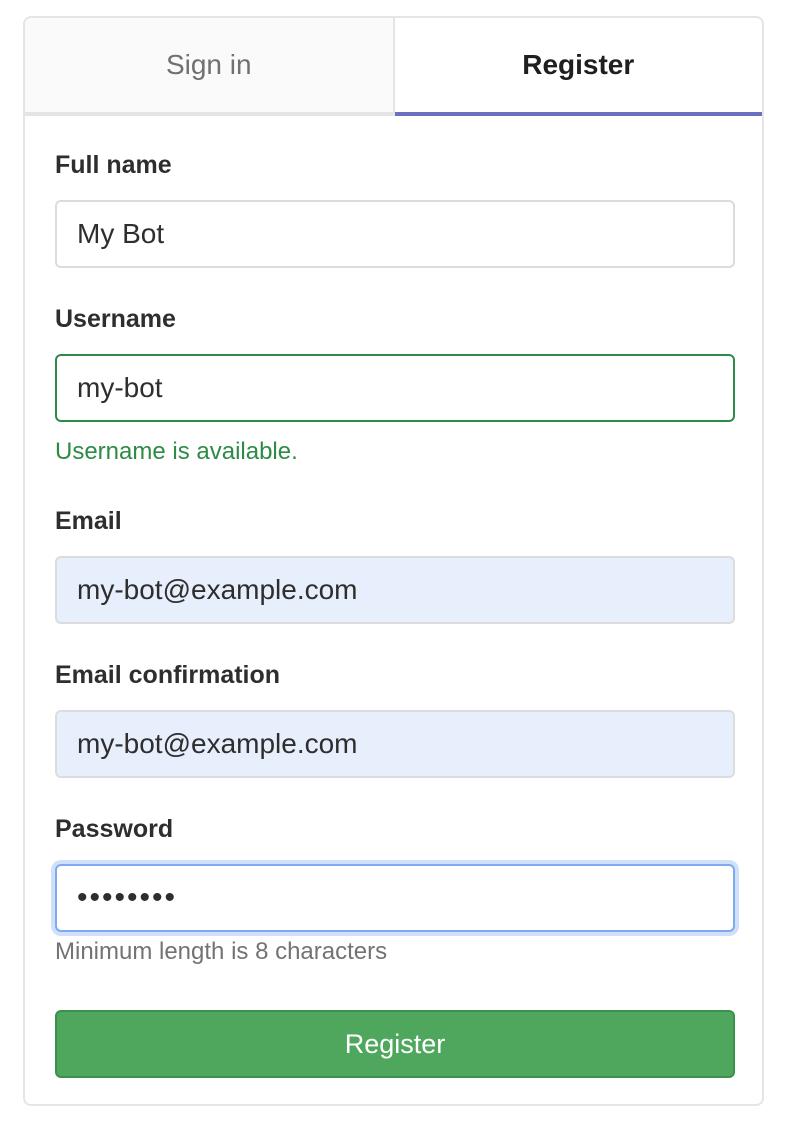  I want to click on register-button: Register, so click(395, 1044).